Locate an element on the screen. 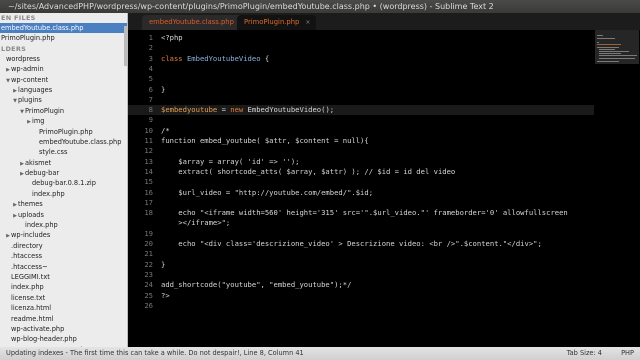 The image size is (640, 360). tree-item-label: wp-activate.php is located at coordinates (38, 328).